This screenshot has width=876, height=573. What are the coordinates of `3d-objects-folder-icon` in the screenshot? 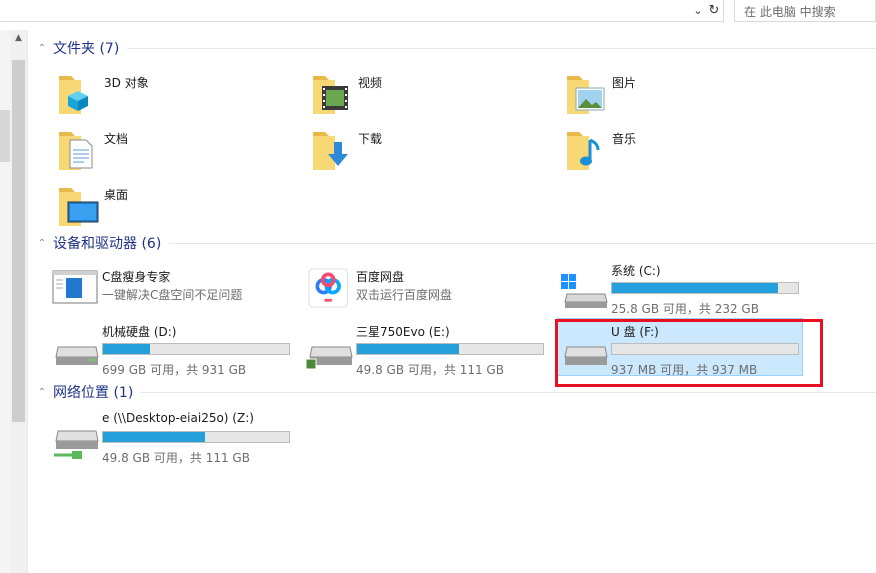 It's located at (73, 95).